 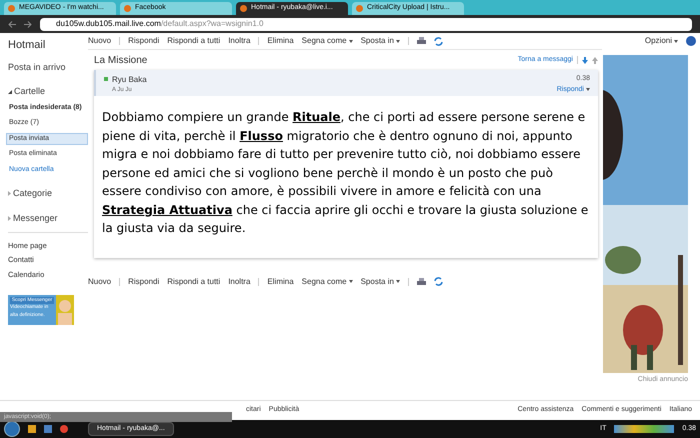 What do you see at coordinates (27, 45) in the screenshot?
I see `app-title: Hotmail` at bounding box center [27, 45].